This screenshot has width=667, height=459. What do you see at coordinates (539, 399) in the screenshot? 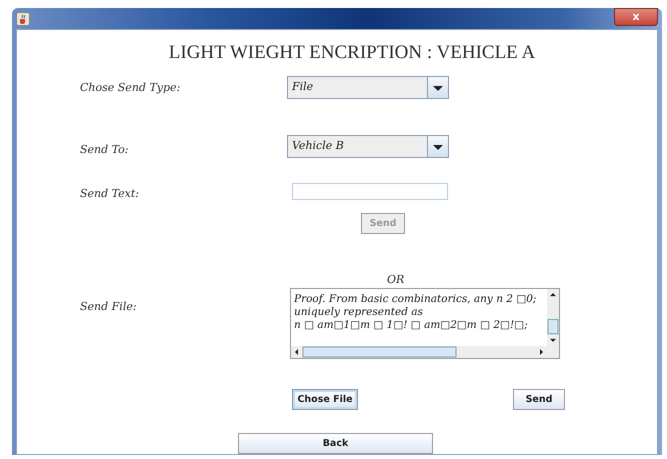
I see `send-file-button: Send` at bounding box center [539, 399].